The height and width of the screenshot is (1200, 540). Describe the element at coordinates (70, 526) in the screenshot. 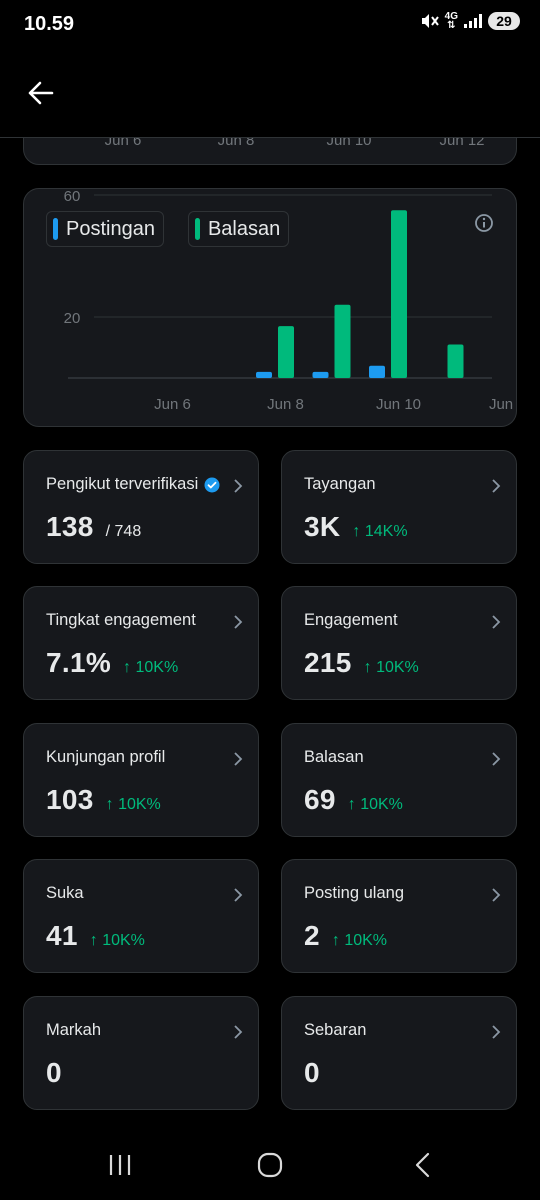

I see `metric-value: 138` at that location.